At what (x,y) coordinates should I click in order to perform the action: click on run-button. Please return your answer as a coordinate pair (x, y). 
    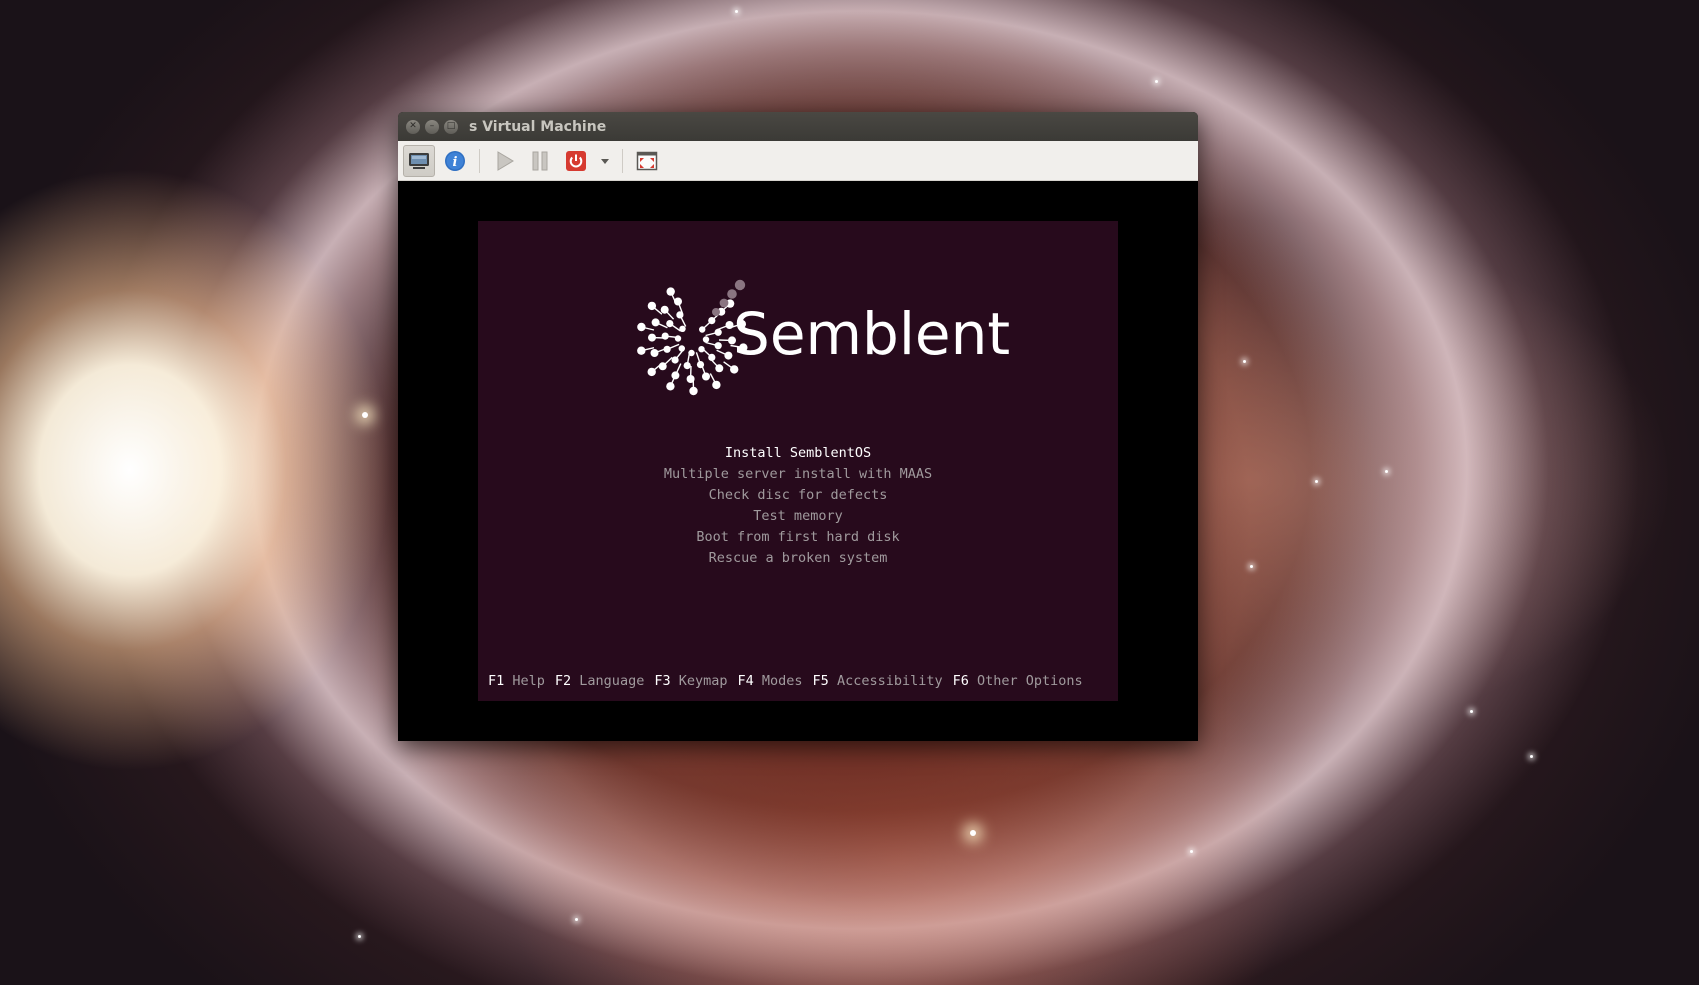
    Looking at the image, I should click on (504, 161).